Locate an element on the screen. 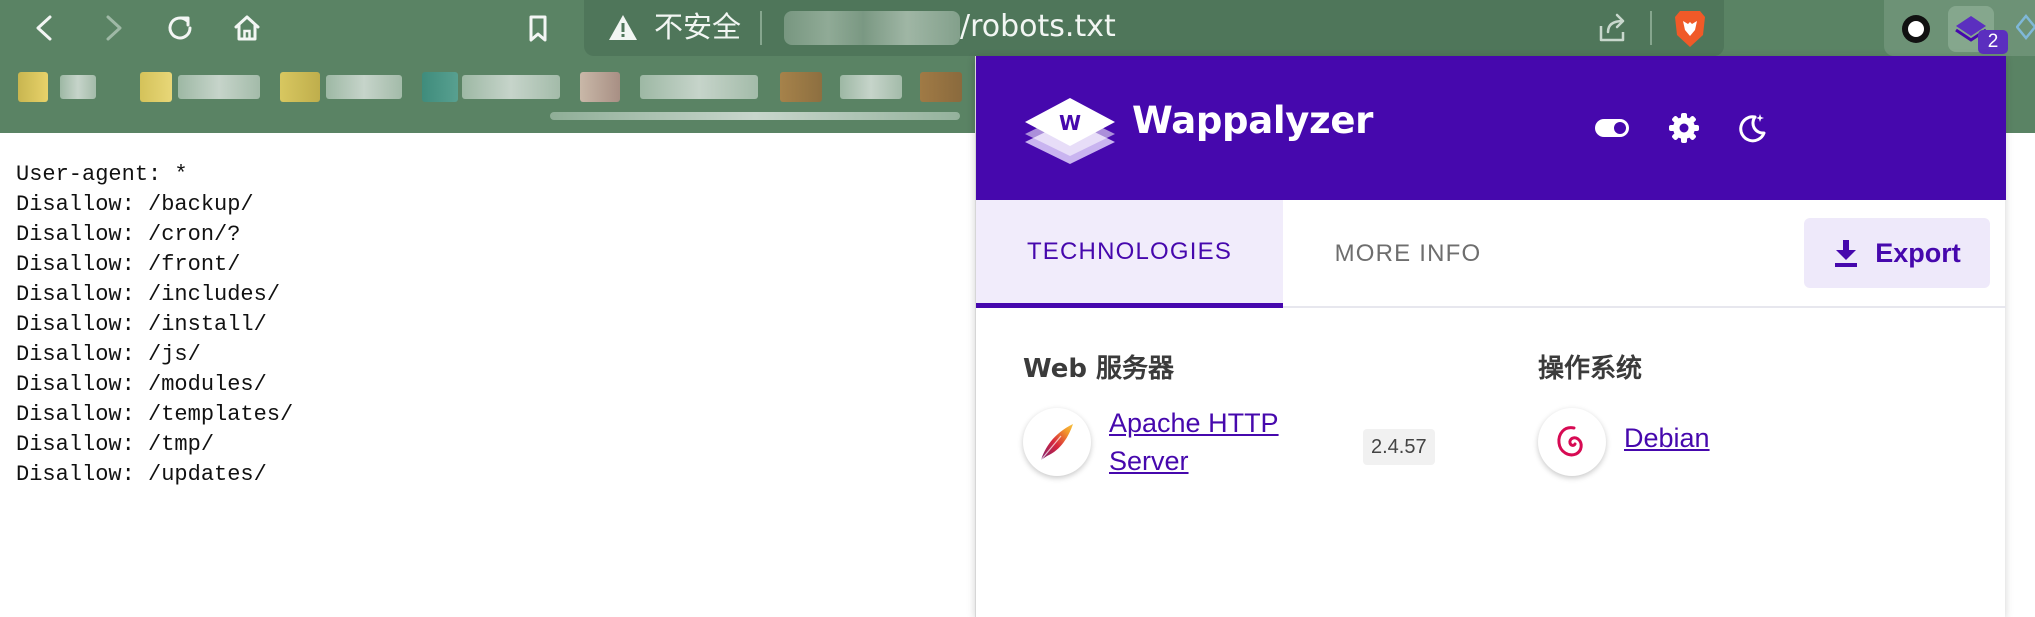 Image resolution: width=2035 pixels, height=617 pixels. category-title-web-server: Web 服务器 is located at coordinates (1099, 369).